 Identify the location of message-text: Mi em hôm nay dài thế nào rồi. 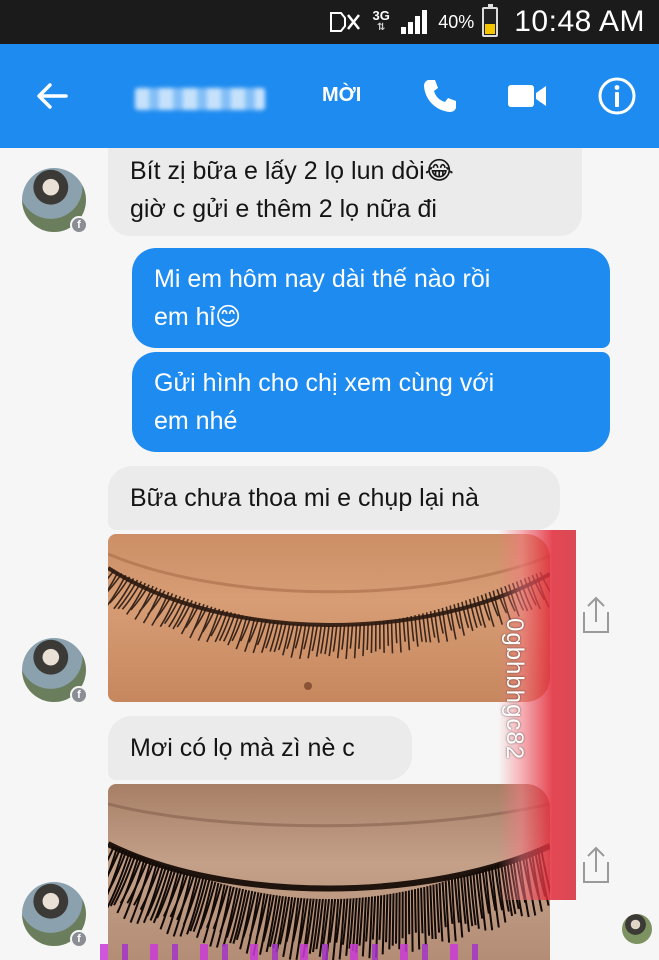
(322, 279).